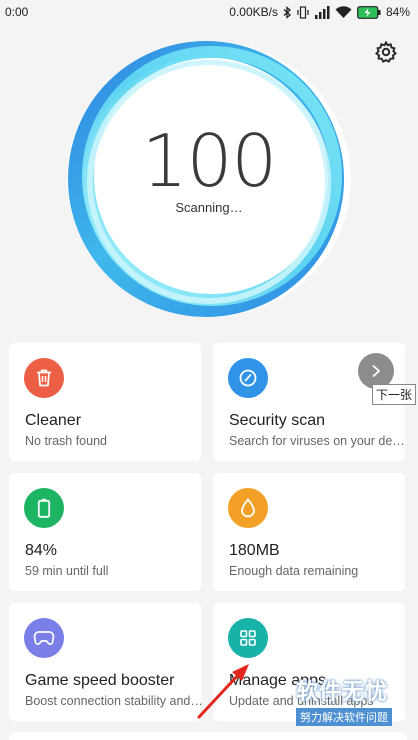 The height and width of the screenshot is (740, 418). I want to click on watermark-subtitle: 努力解决软件问题, so click(344, 717).